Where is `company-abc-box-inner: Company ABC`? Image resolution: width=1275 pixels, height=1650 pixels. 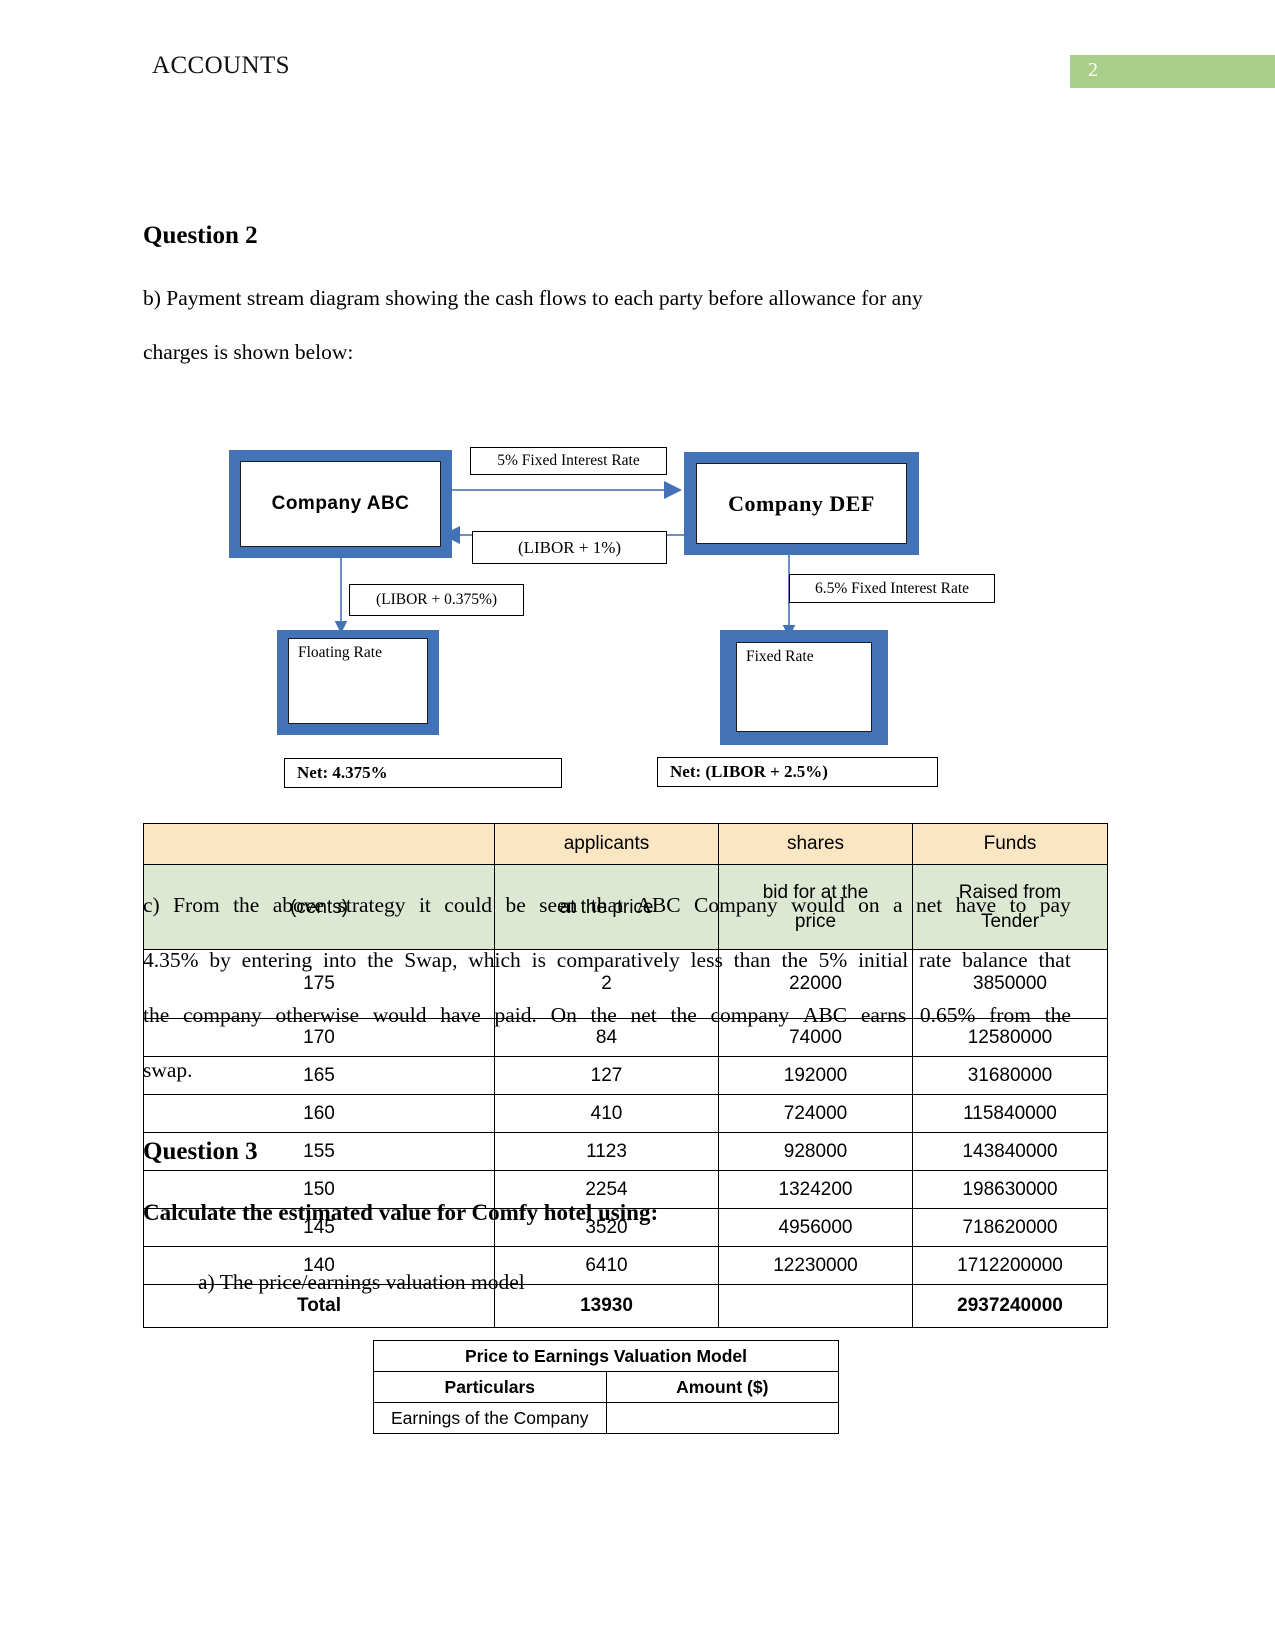
company-abc-box-inner: Company ABC is located at coordinates (340, 504).